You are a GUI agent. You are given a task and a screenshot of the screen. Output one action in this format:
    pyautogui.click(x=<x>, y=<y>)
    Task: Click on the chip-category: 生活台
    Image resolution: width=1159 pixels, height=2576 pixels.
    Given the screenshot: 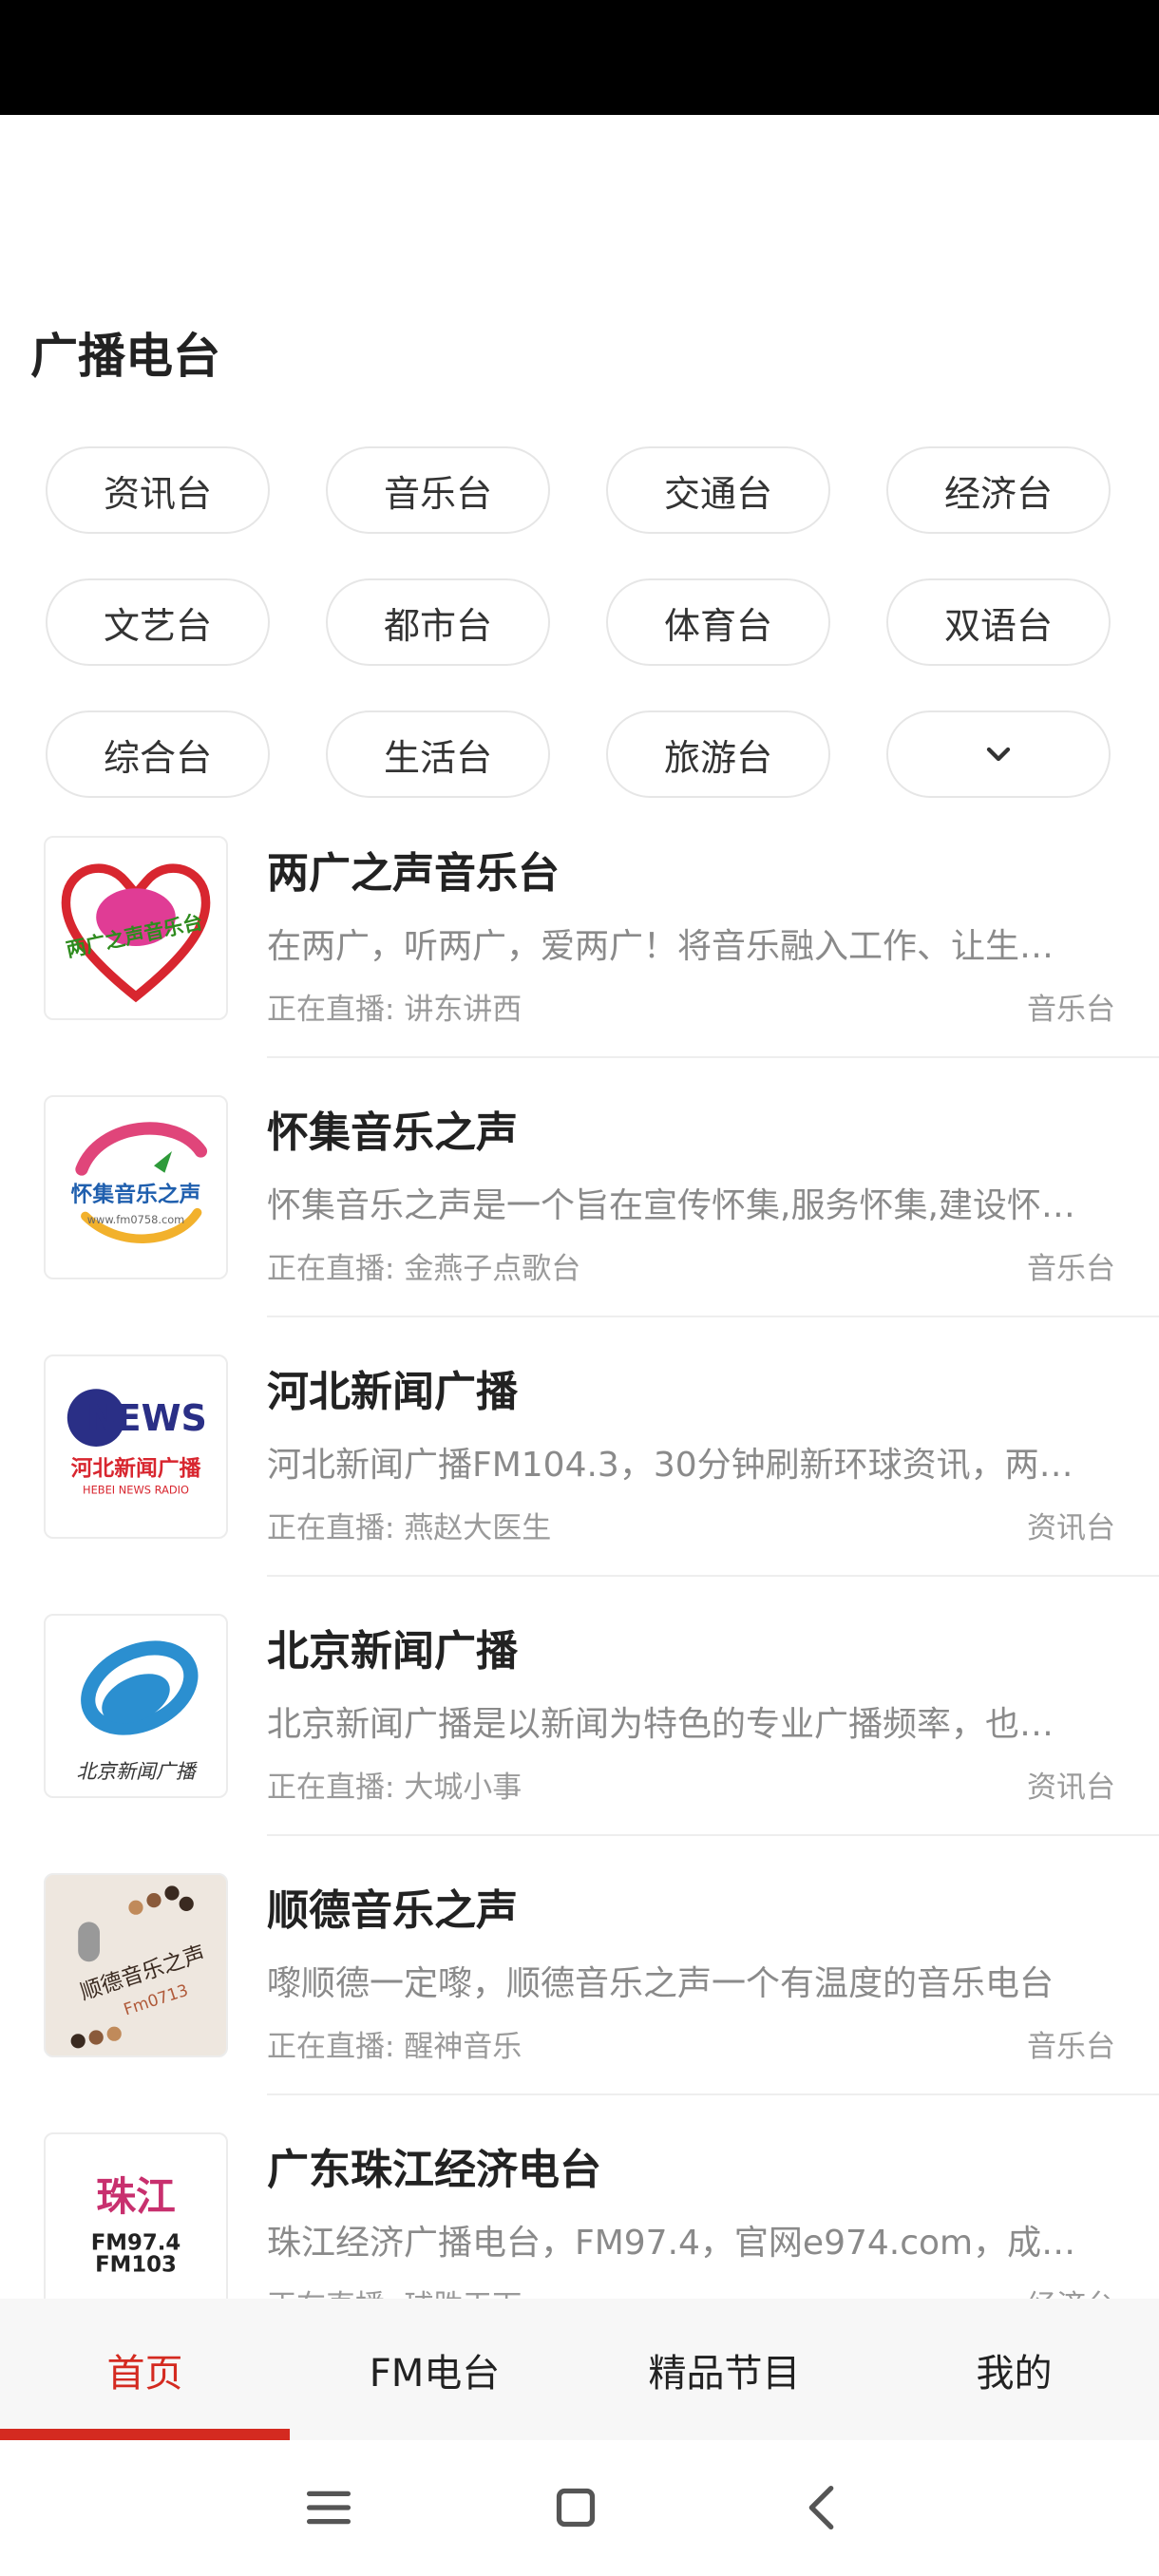 What is the action you would take?
    pyautogui.click(x=438, y=754)
    